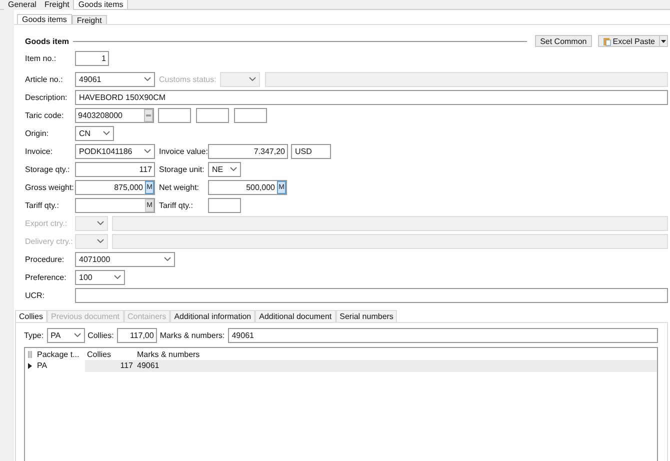  I want to click on dropdown-arrow-button, so click(663, 41).